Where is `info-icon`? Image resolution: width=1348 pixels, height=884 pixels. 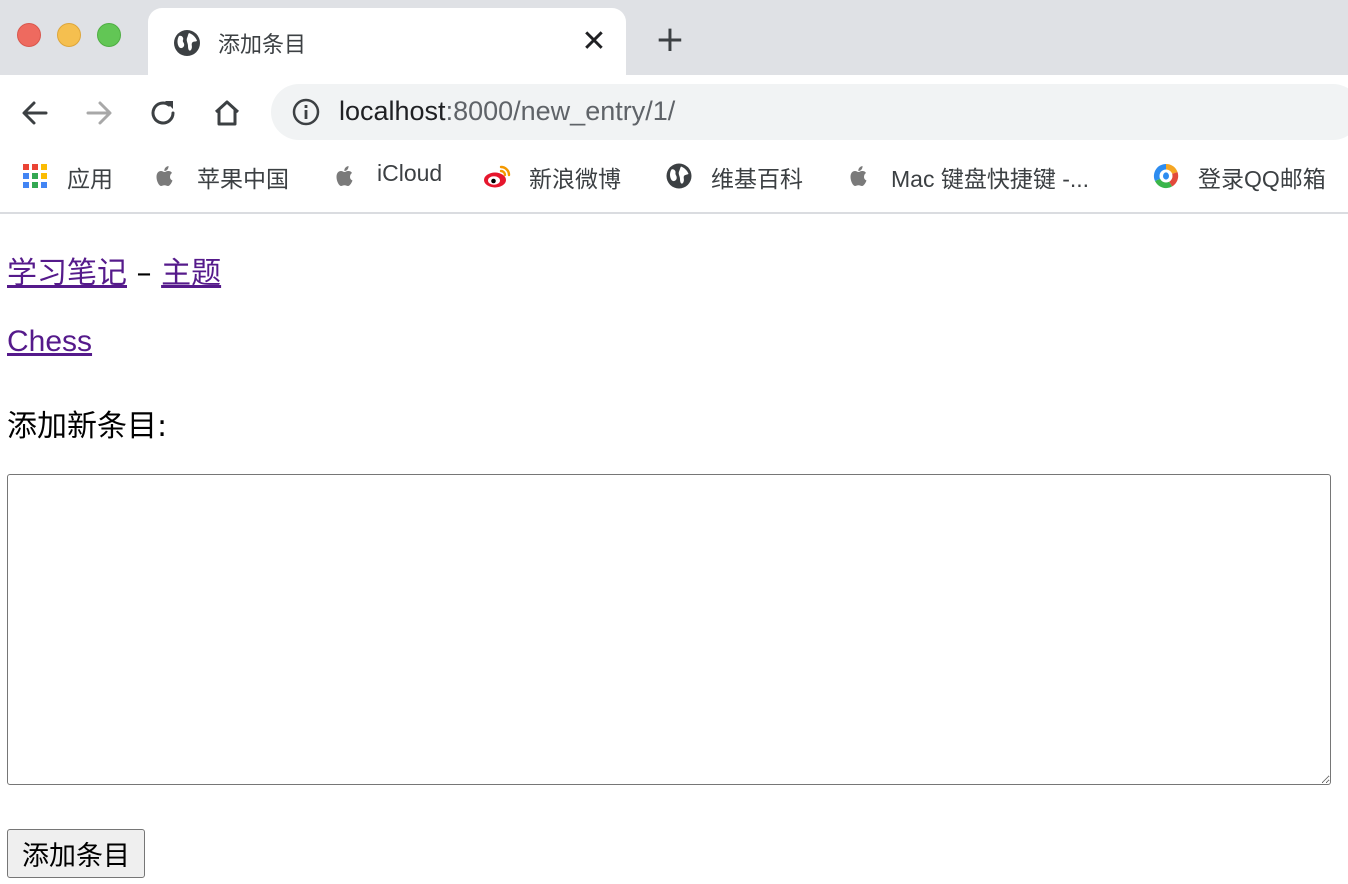
info-icon is located at coordinates (306, 112).